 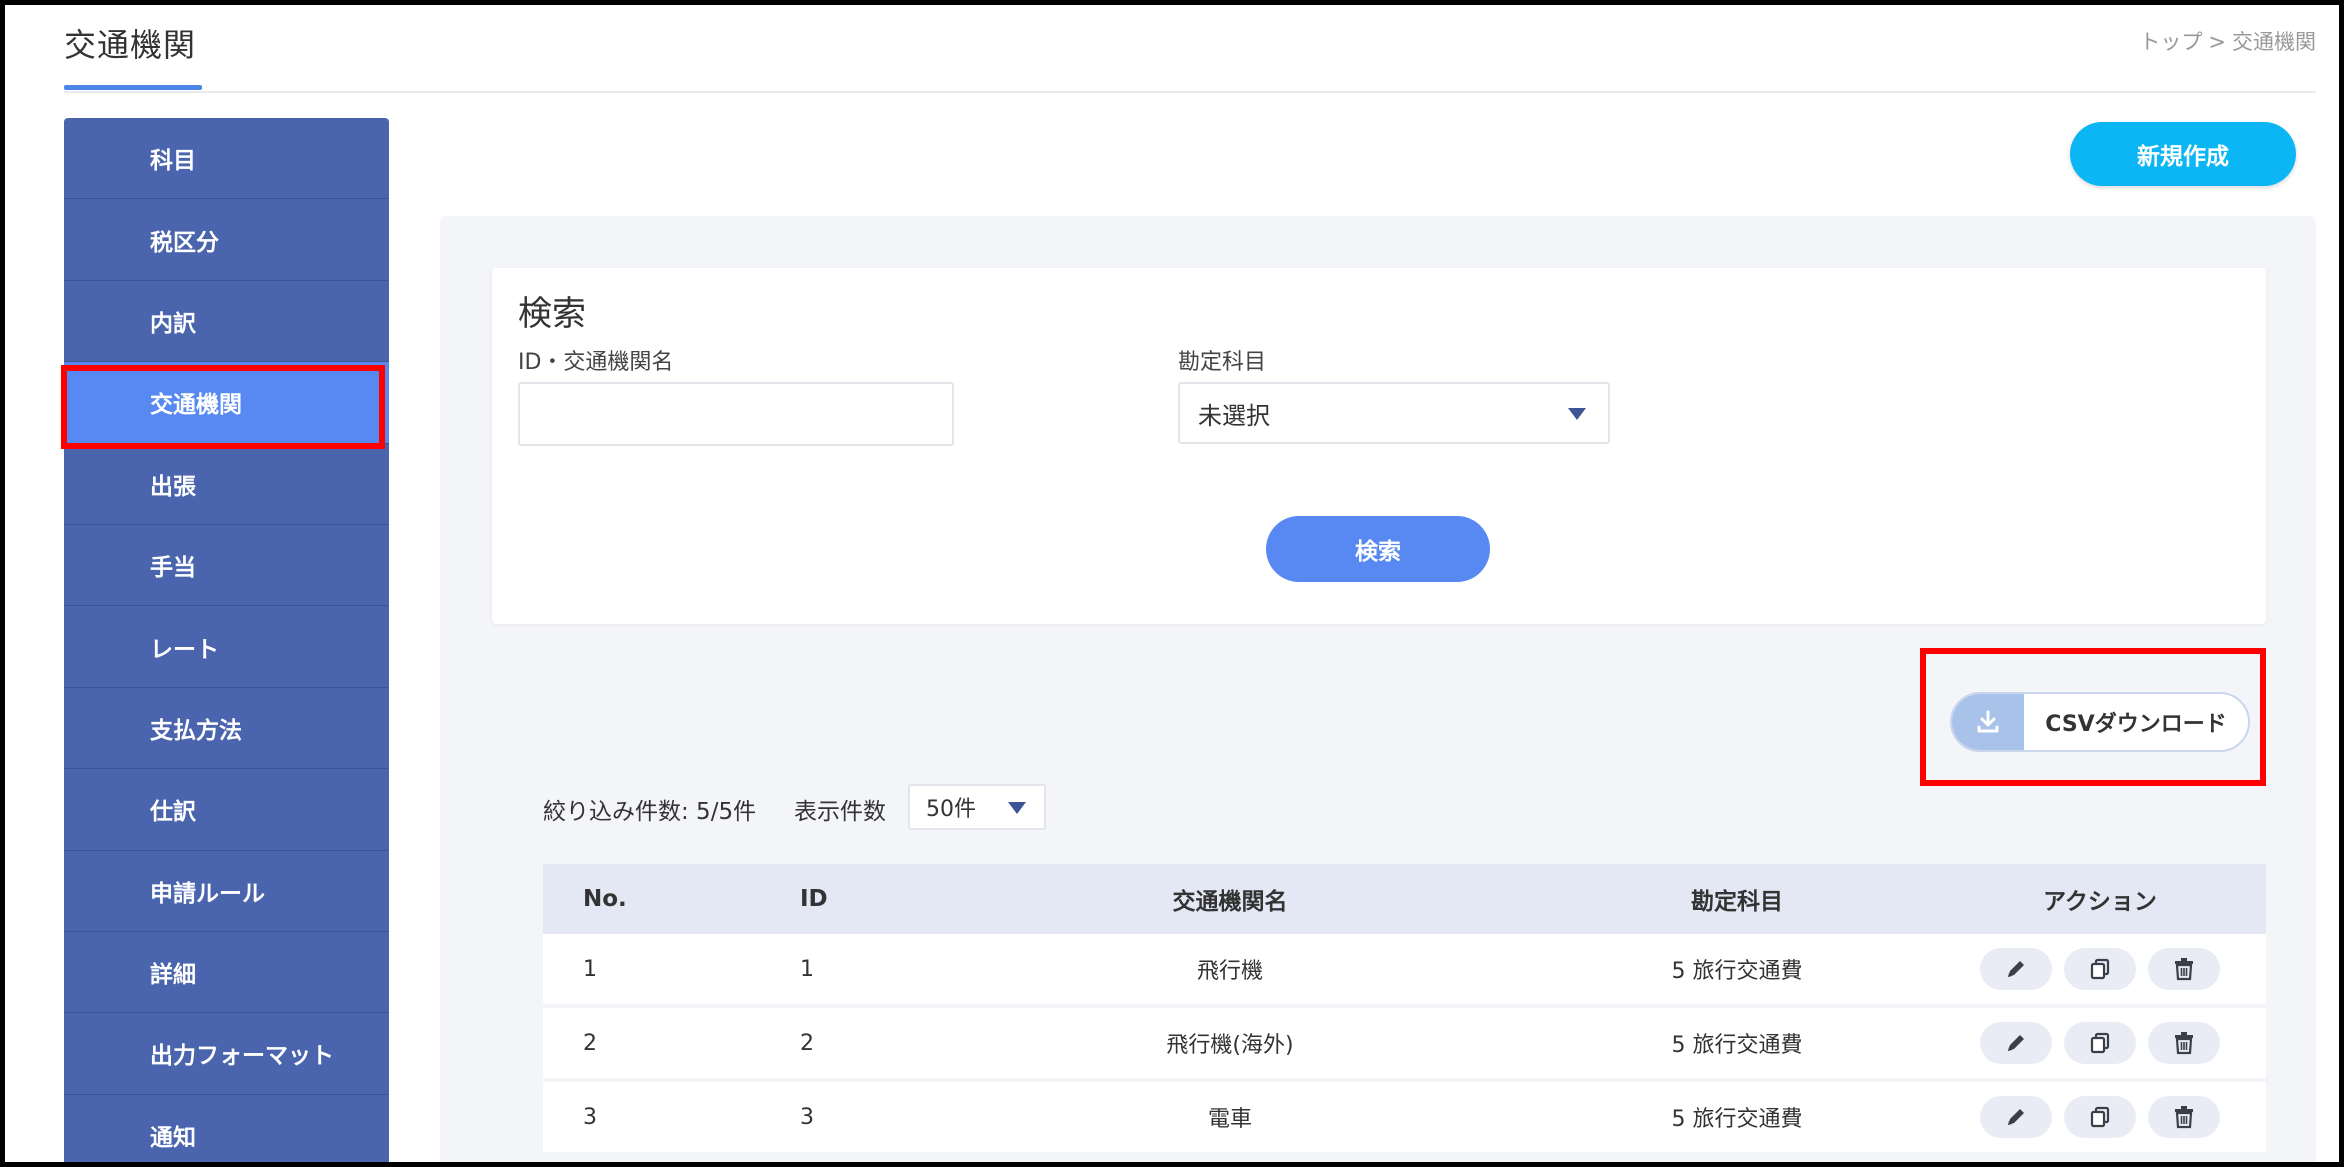 I want to click on cell-no: 2, so click(x=590, y=1043).